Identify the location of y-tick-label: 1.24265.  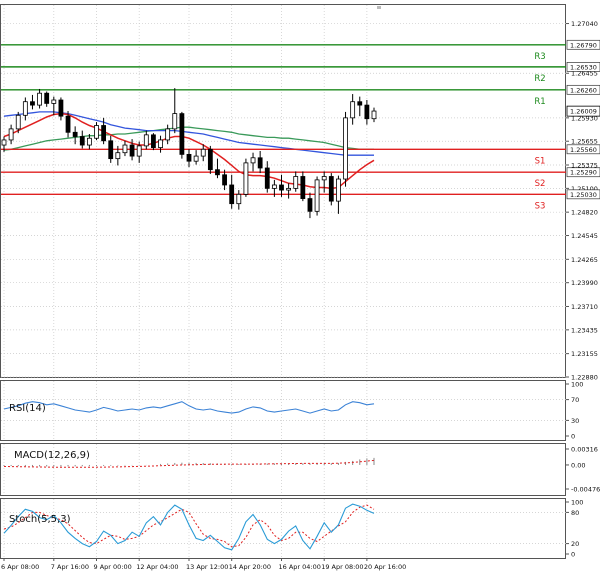
(584, 260).